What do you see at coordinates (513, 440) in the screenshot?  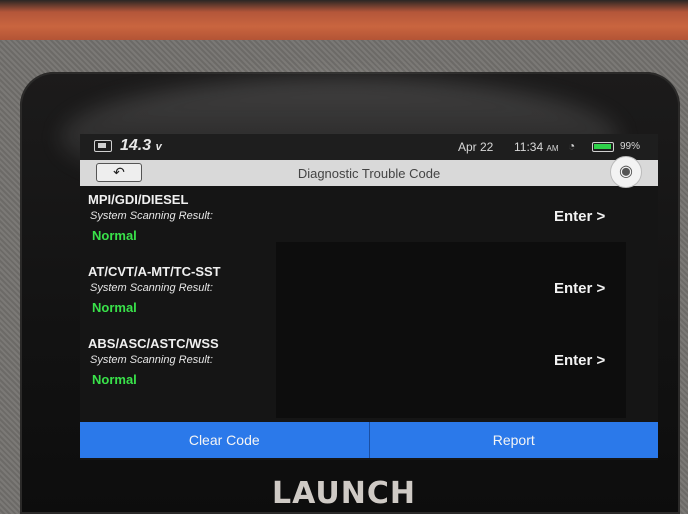 I see `report-button: Report` at bounding box center [513, 440].